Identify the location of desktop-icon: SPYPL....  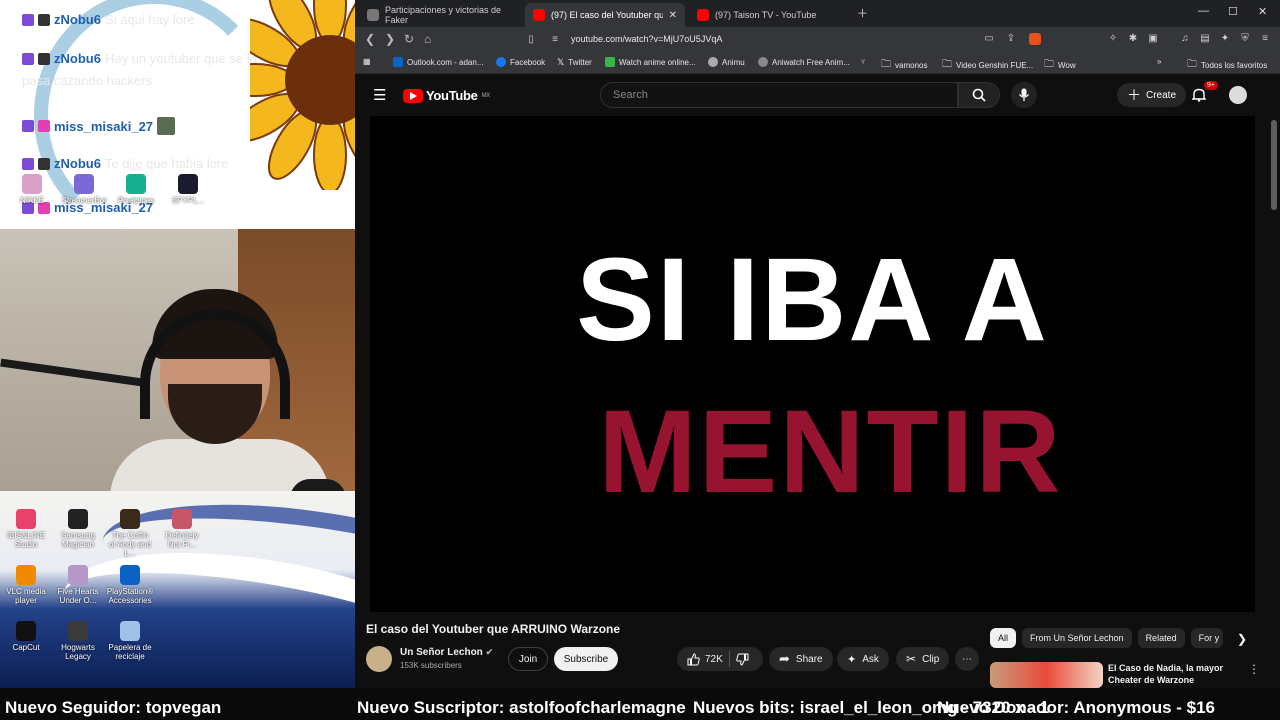
(188, 189).